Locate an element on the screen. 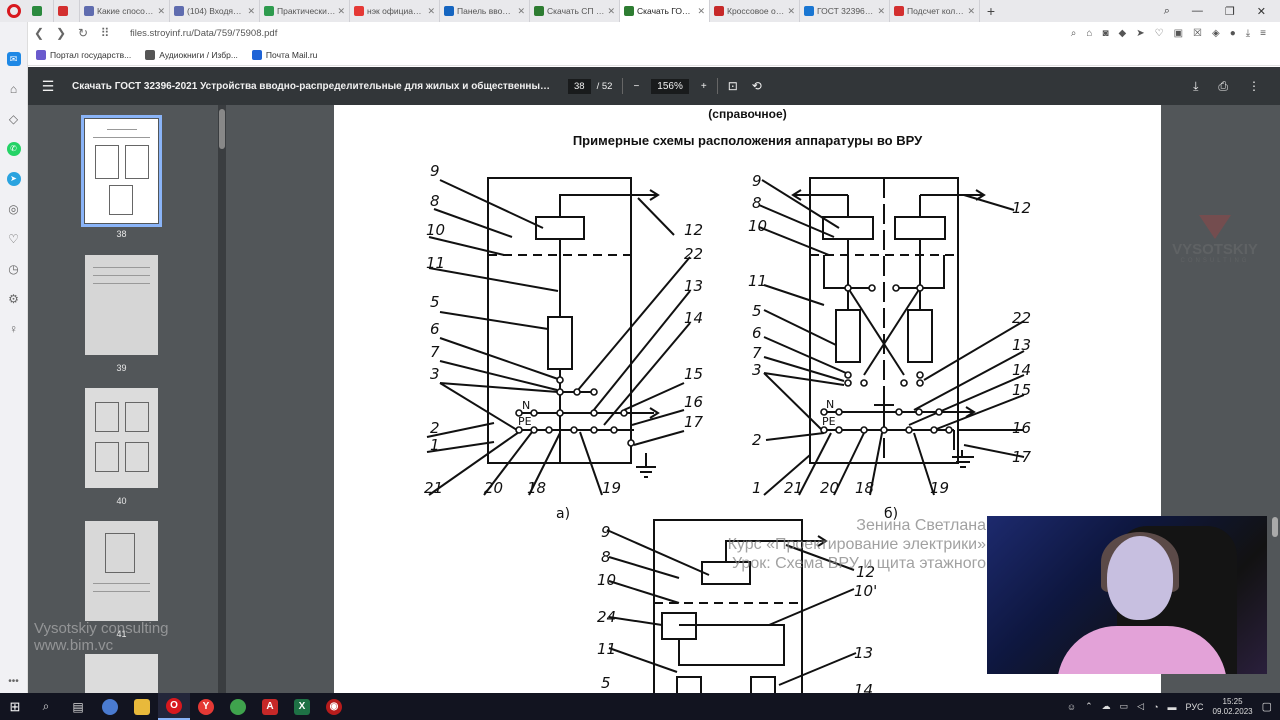 The height and width of the screenshot is (720, 1280). home-icon: ⌂ is located at coordinates (14, 89).